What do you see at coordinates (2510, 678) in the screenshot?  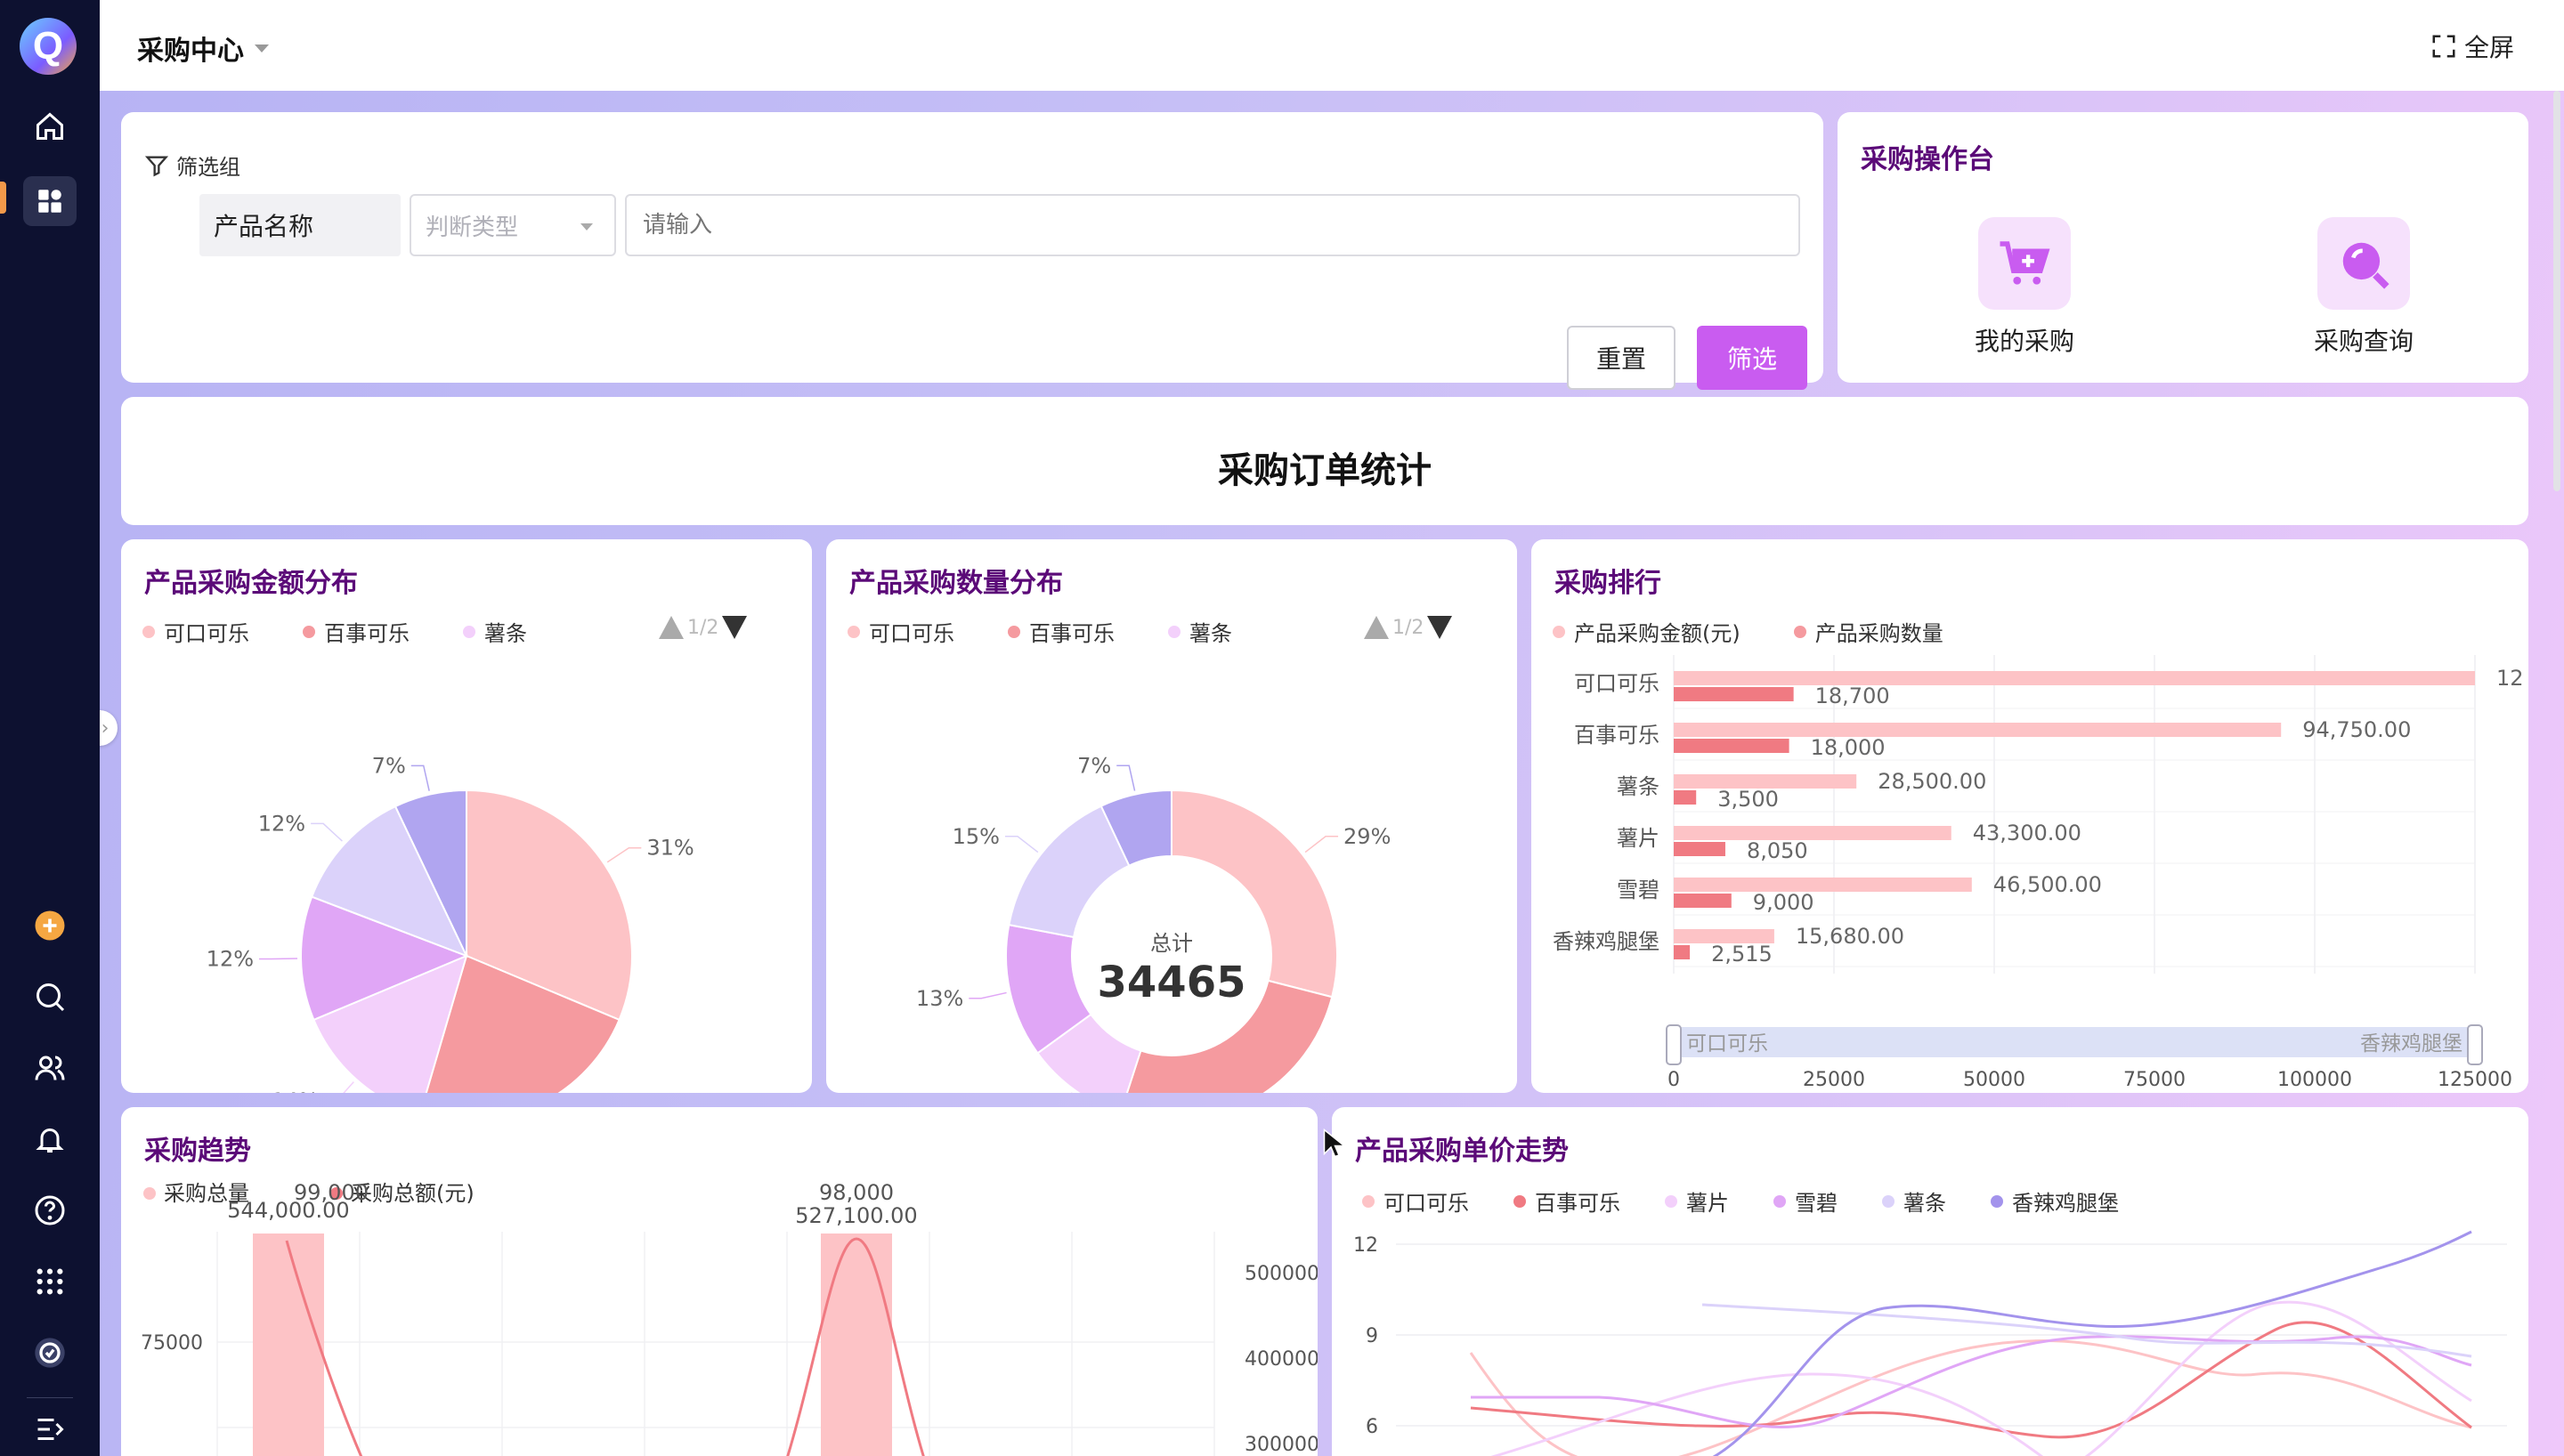 I see `amount-data-label: 12` at bounding box center [2510, 678].